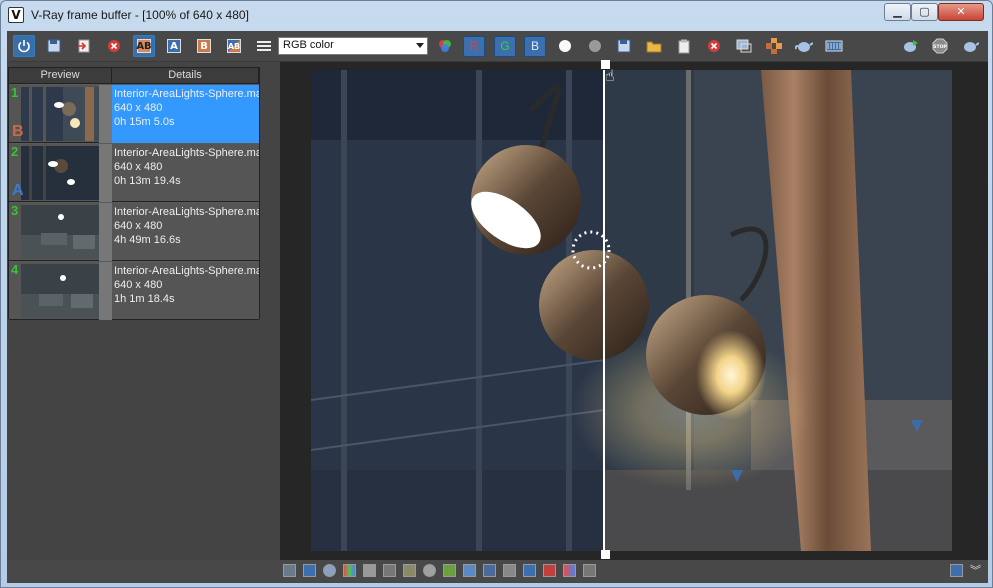 This screenshot has height=588, width=993. What do you see at coordinates (610, 75) in the screenshot?
I see `hand-cursor-icon: ☝` at bounding box center [610, 75].